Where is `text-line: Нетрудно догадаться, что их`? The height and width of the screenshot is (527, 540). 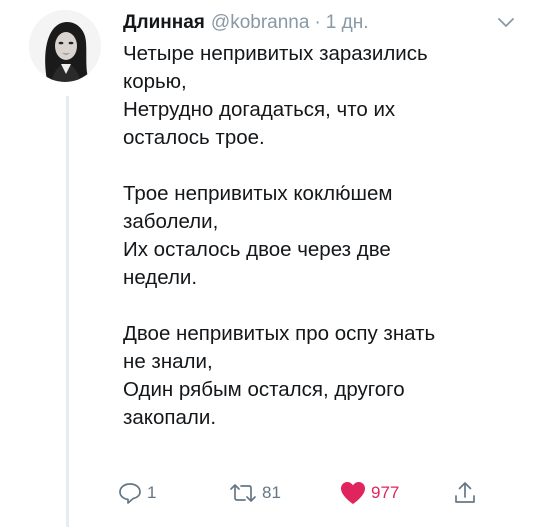
text-line: Нетрудно догадаться, что их is located at coordinates (259, 109).